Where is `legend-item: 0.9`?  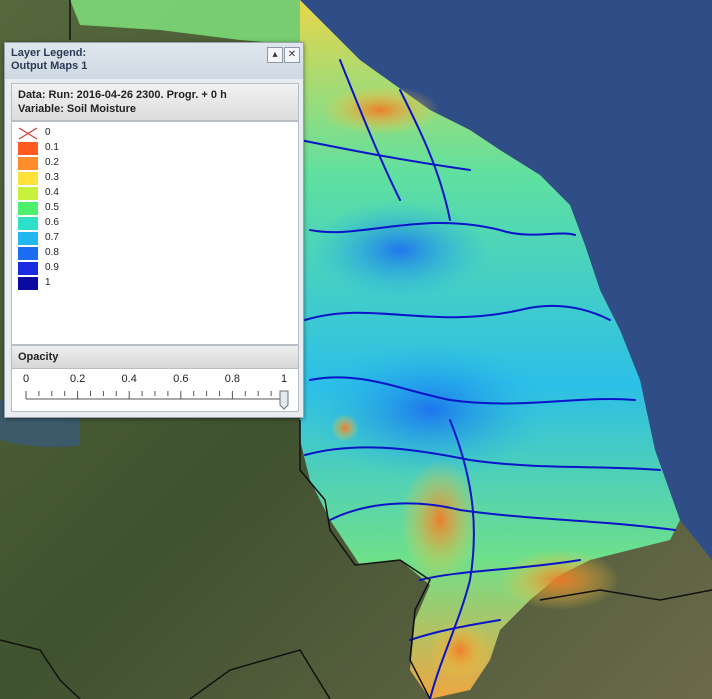
legend-item: 0.9 is located at coordinates (78, 268).